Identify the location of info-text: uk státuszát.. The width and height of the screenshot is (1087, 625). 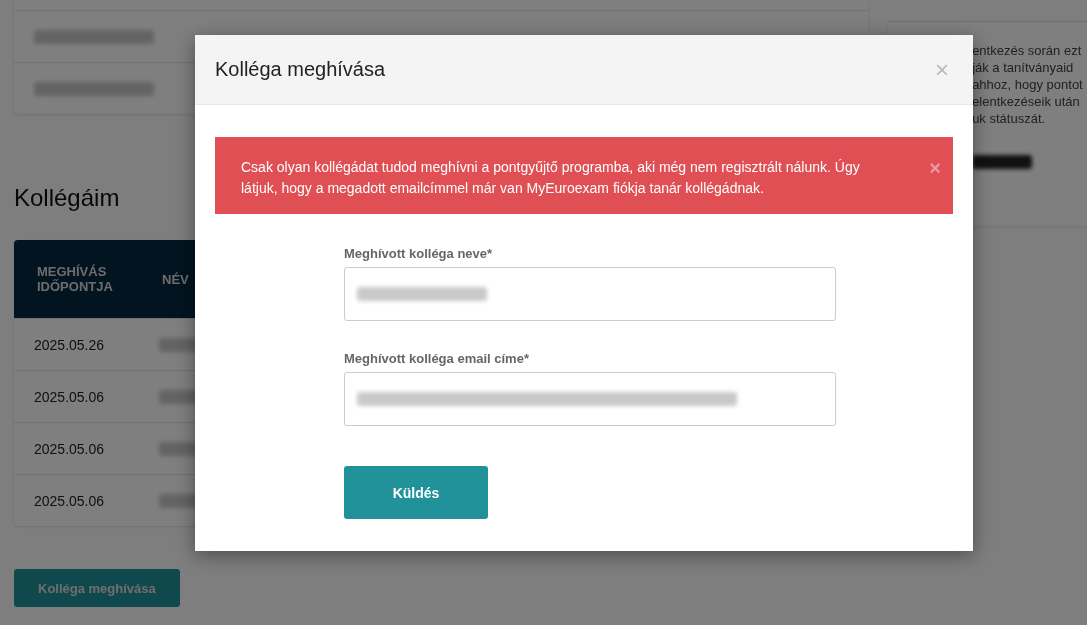
(1009, 118).